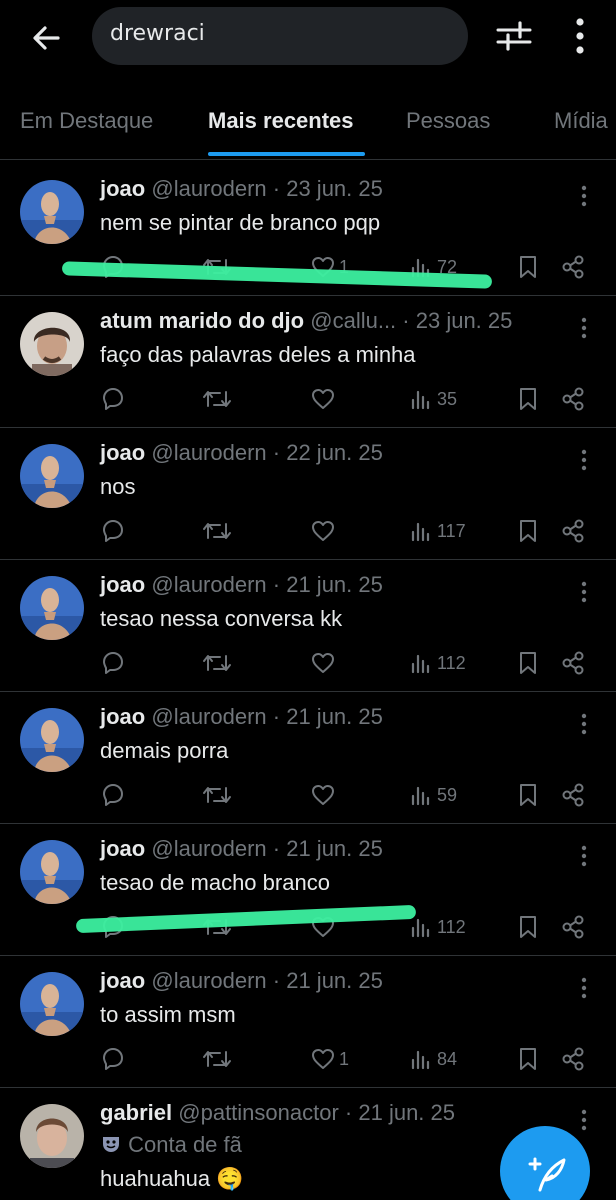  I want to click on like-button: 1, so click(329, 1059).